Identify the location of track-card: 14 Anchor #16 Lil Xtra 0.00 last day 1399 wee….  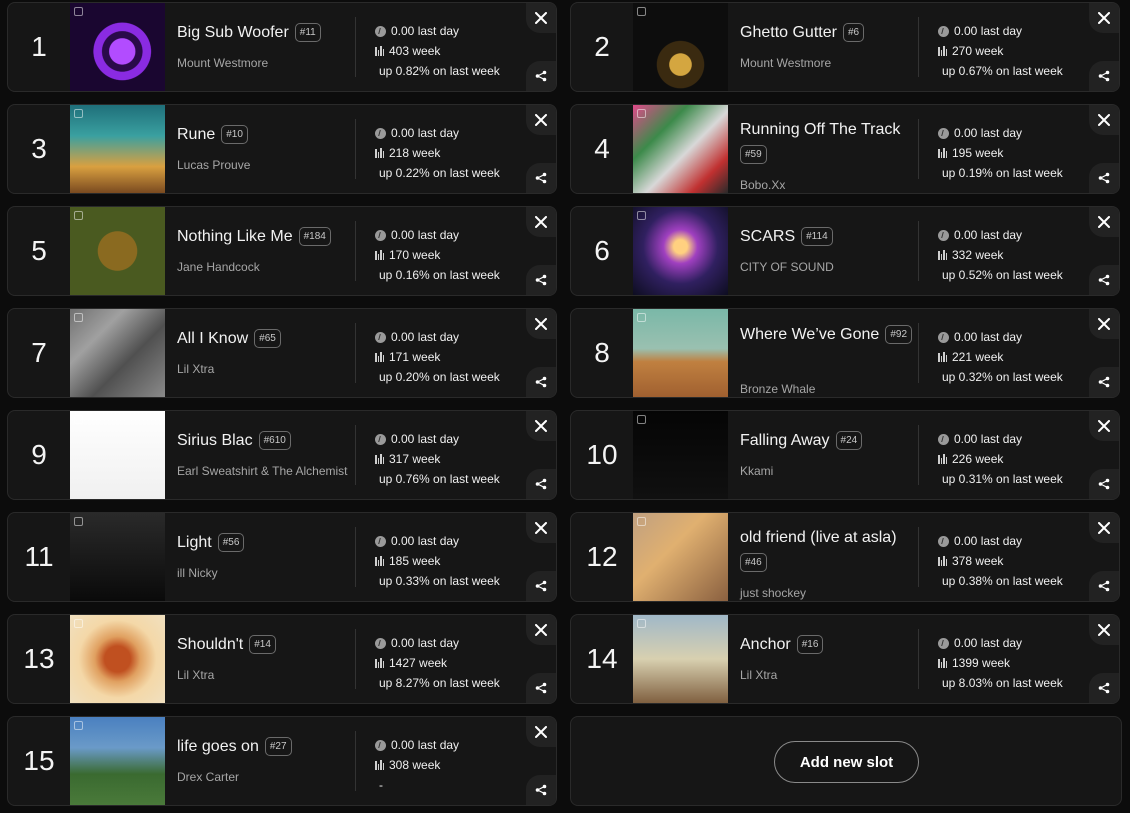
(845, 659).